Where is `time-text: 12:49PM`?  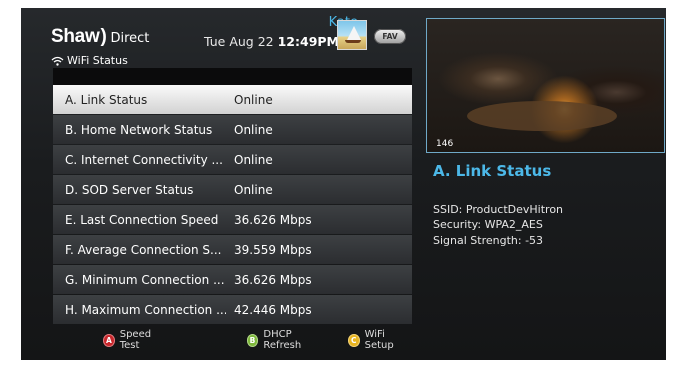 time-text: 12:49PM is located at coordinates (308, 41).